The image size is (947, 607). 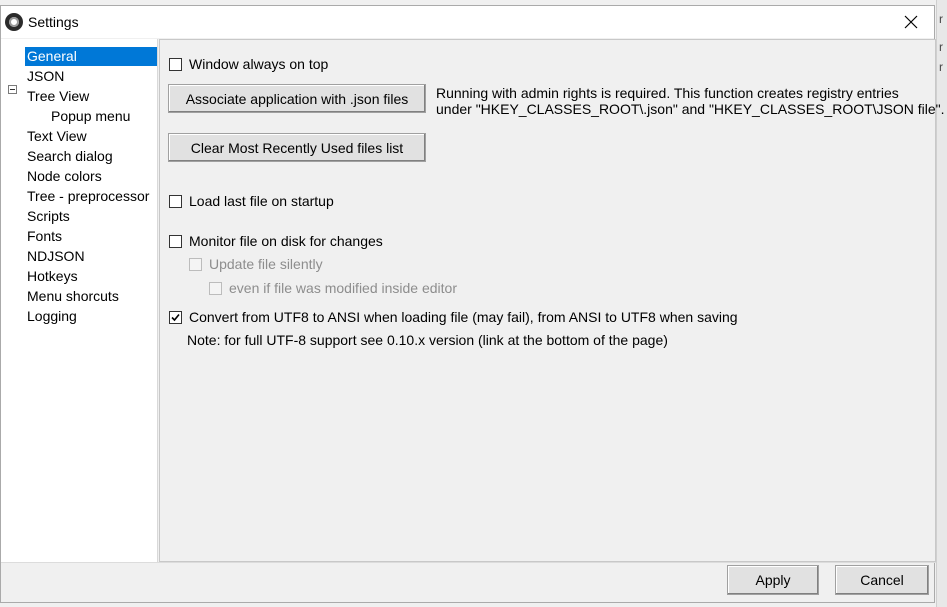 What do you see at coordinates (175, 201) in the screenshot?
I see `load-last-file-checkbox` at bounding box center [175, 201].